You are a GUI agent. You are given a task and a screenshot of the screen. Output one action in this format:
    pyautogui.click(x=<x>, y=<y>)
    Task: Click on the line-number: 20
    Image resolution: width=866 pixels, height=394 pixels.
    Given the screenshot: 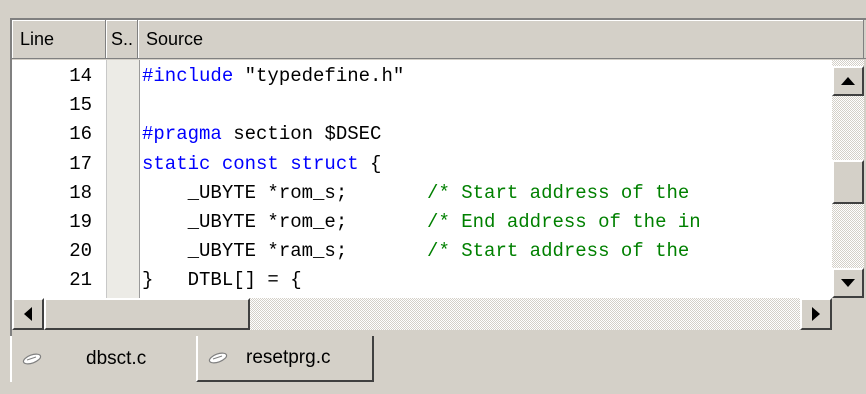 What is the action you would take?
    pyautogui.click(x=80, y=251)
    